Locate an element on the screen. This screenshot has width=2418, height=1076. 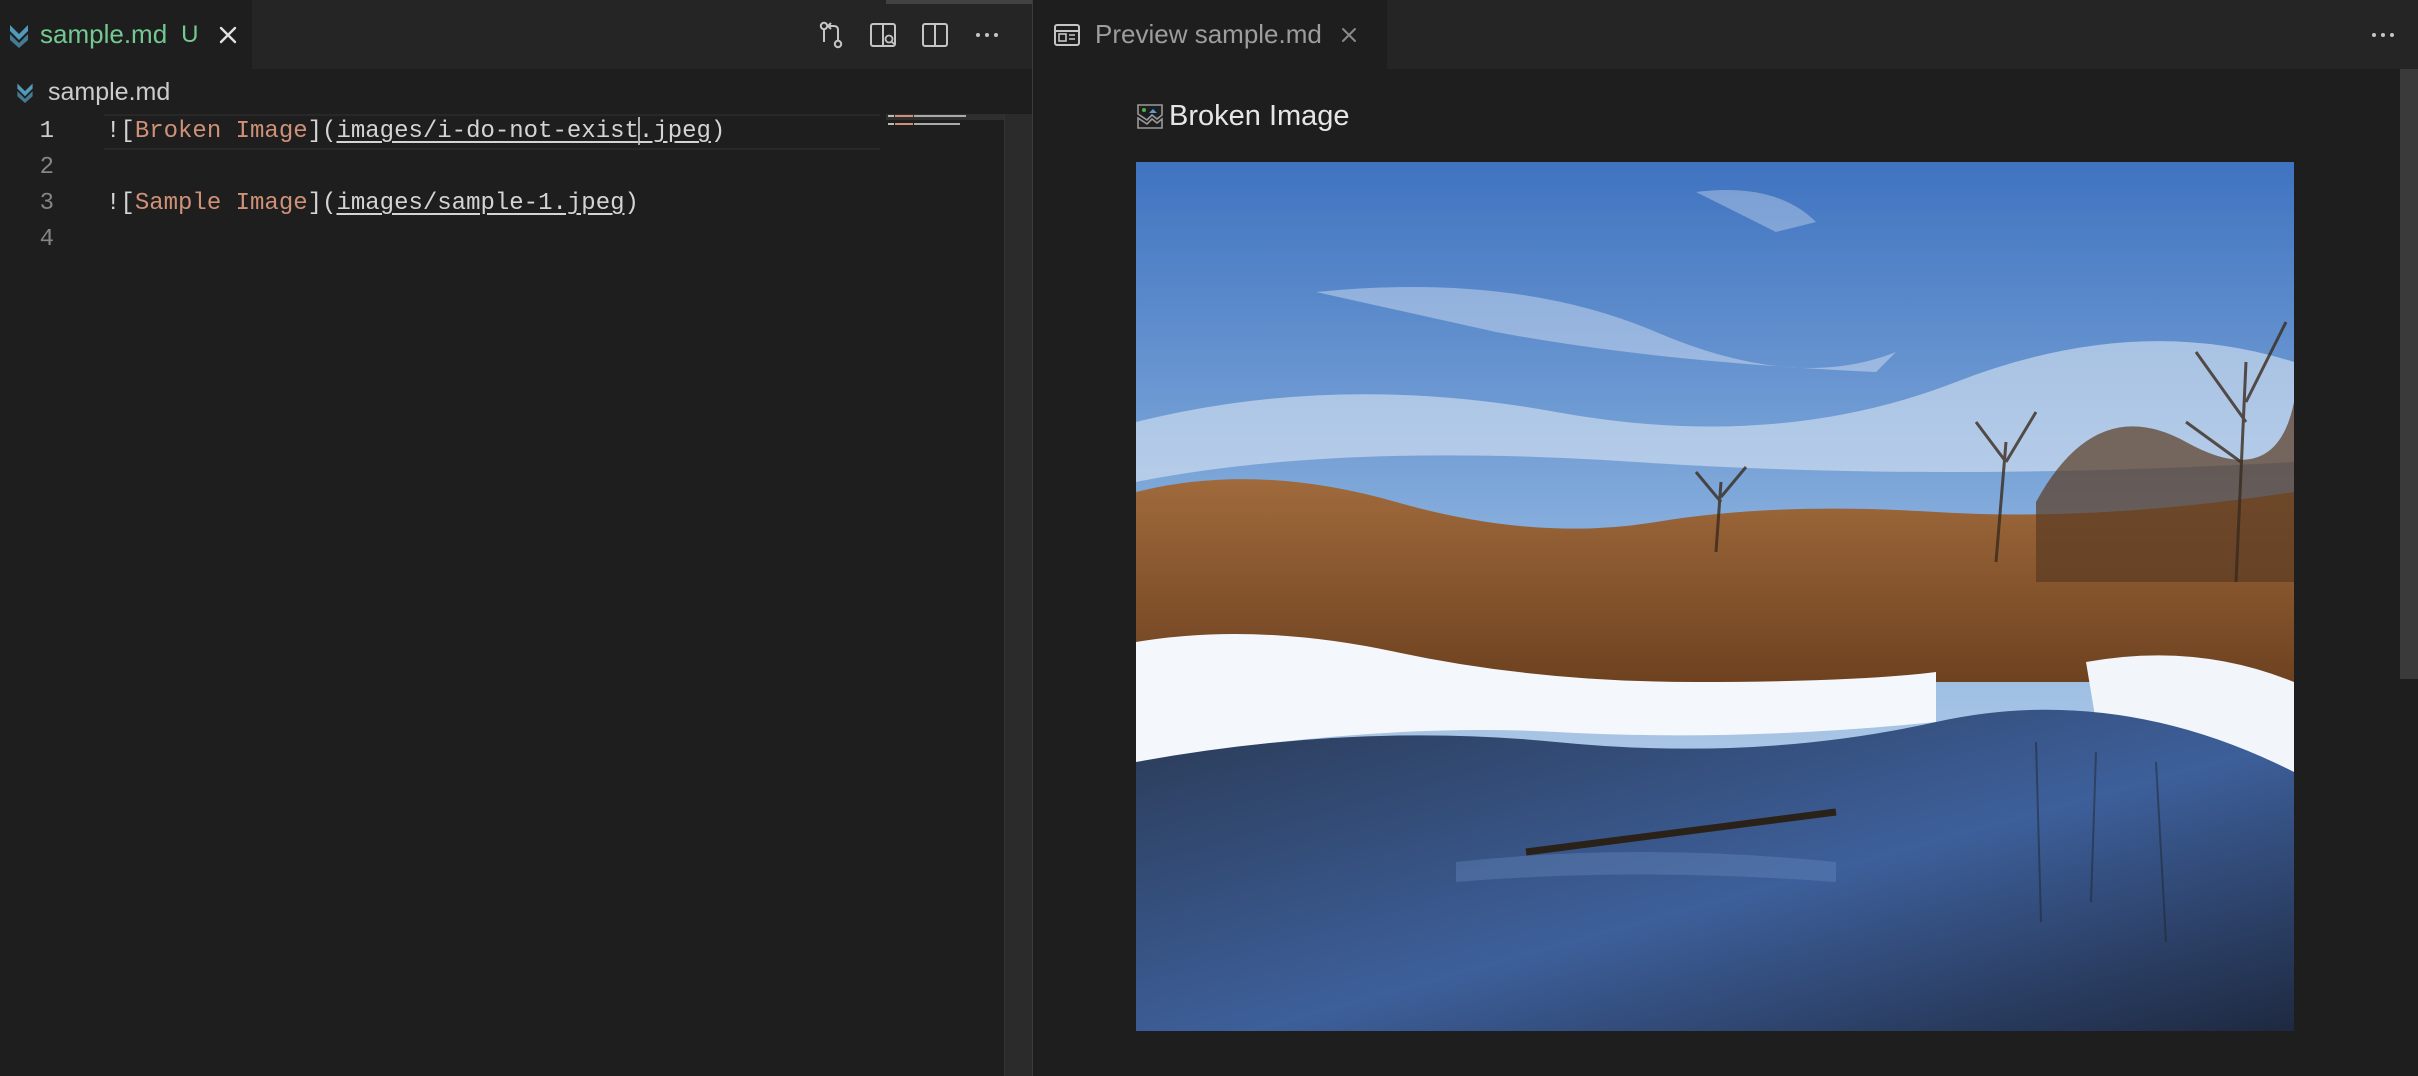
editor-scrollbar is located at coordinates (1018, 595).